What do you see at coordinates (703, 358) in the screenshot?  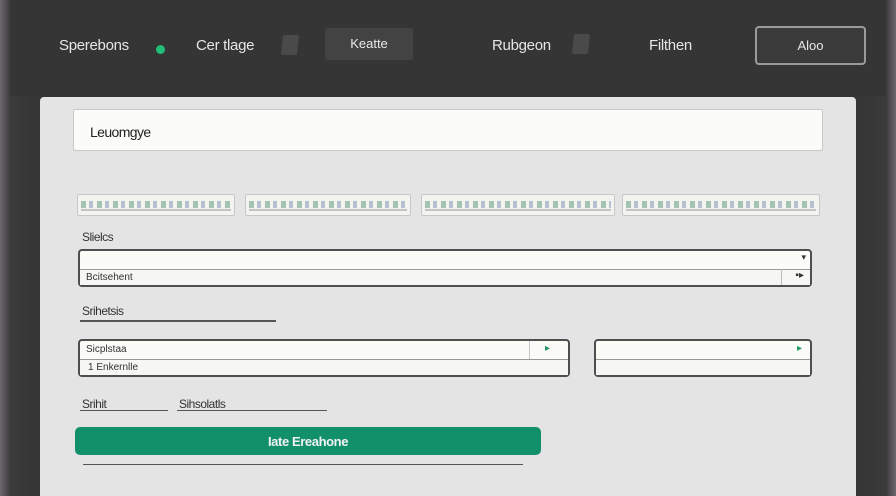 I see `combo-field-right: ▸` at bounding box center [703, 358].